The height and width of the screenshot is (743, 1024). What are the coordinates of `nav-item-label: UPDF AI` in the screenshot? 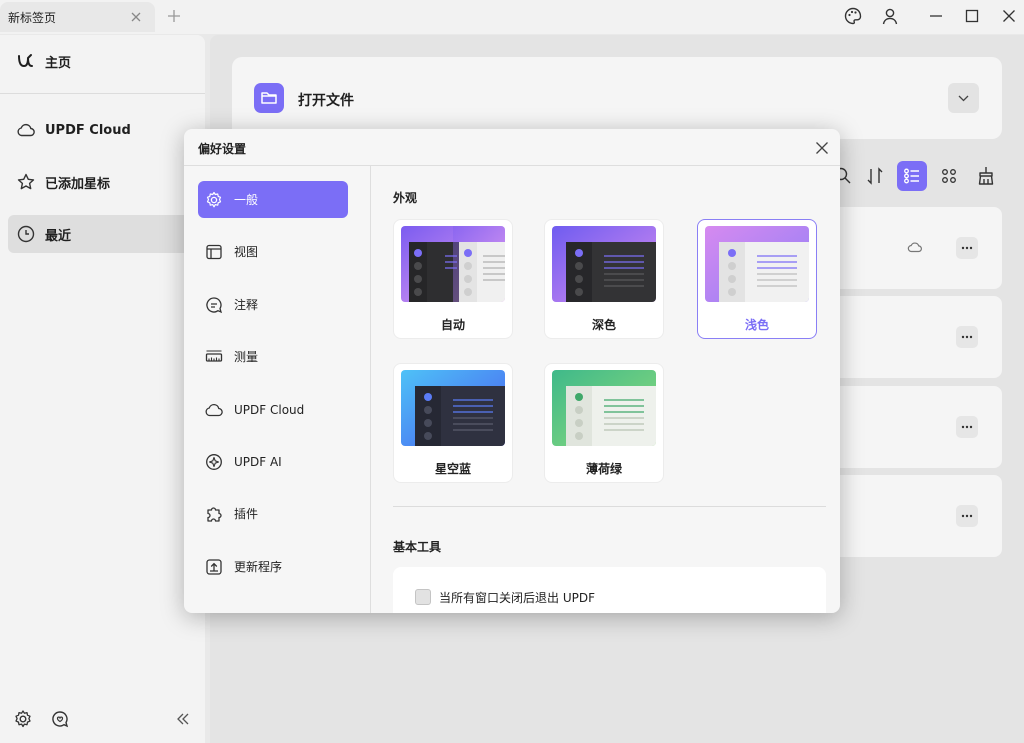 It's located at (258, 461).